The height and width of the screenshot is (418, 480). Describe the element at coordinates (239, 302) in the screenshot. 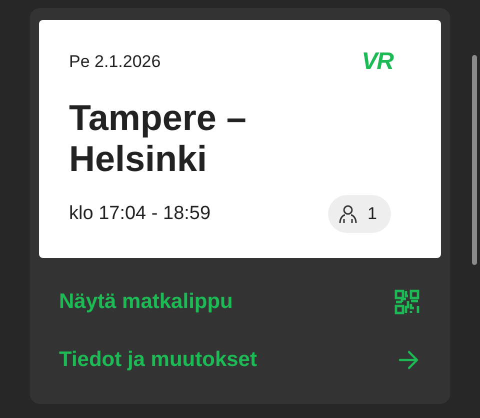

I see `action-link: Näytä matkalippu` at that location.